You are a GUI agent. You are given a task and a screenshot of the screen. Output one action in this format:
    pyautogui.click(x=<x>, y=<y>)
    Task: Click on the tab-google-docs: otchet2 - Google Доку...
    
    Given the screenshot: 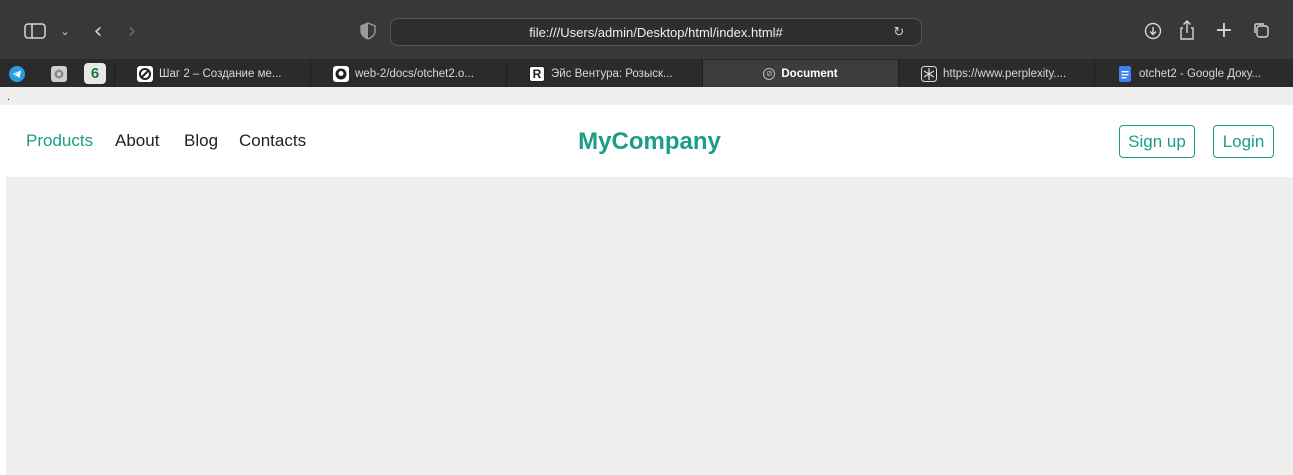 What is the action you would take?
    pyautogui.click(x=1192, y=73)
    